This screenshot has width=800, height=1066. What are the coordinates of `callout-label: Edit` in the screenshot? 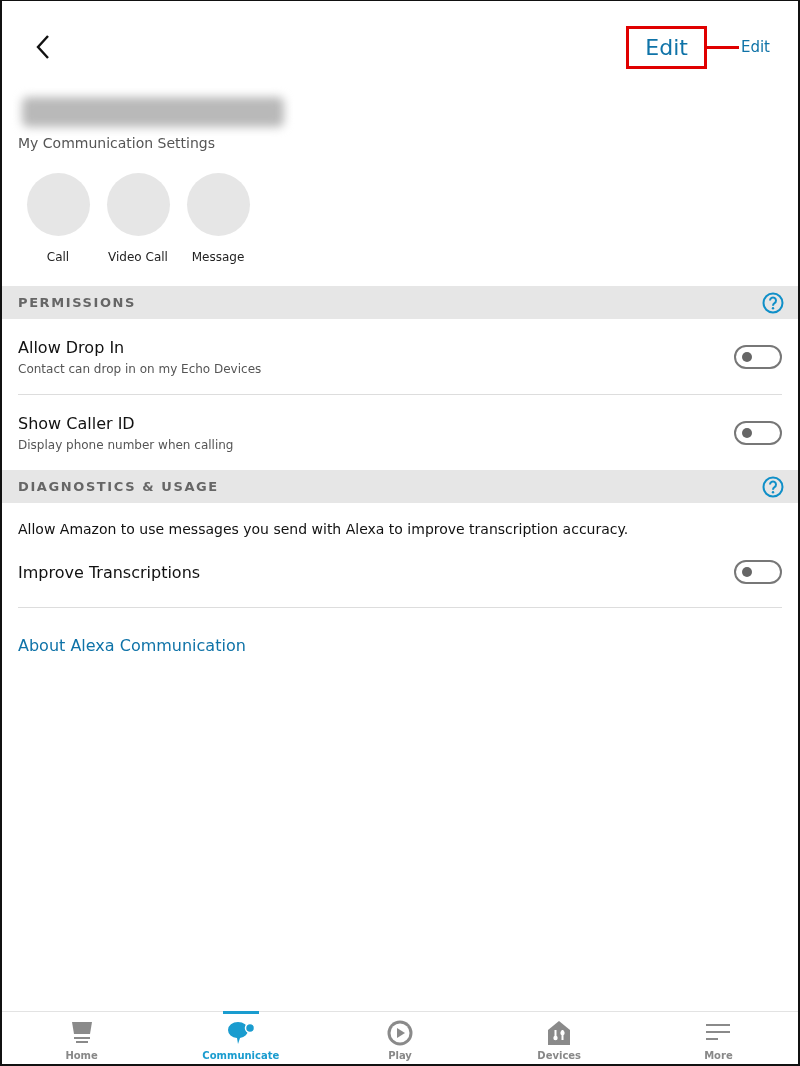 It's located at (755, 47).